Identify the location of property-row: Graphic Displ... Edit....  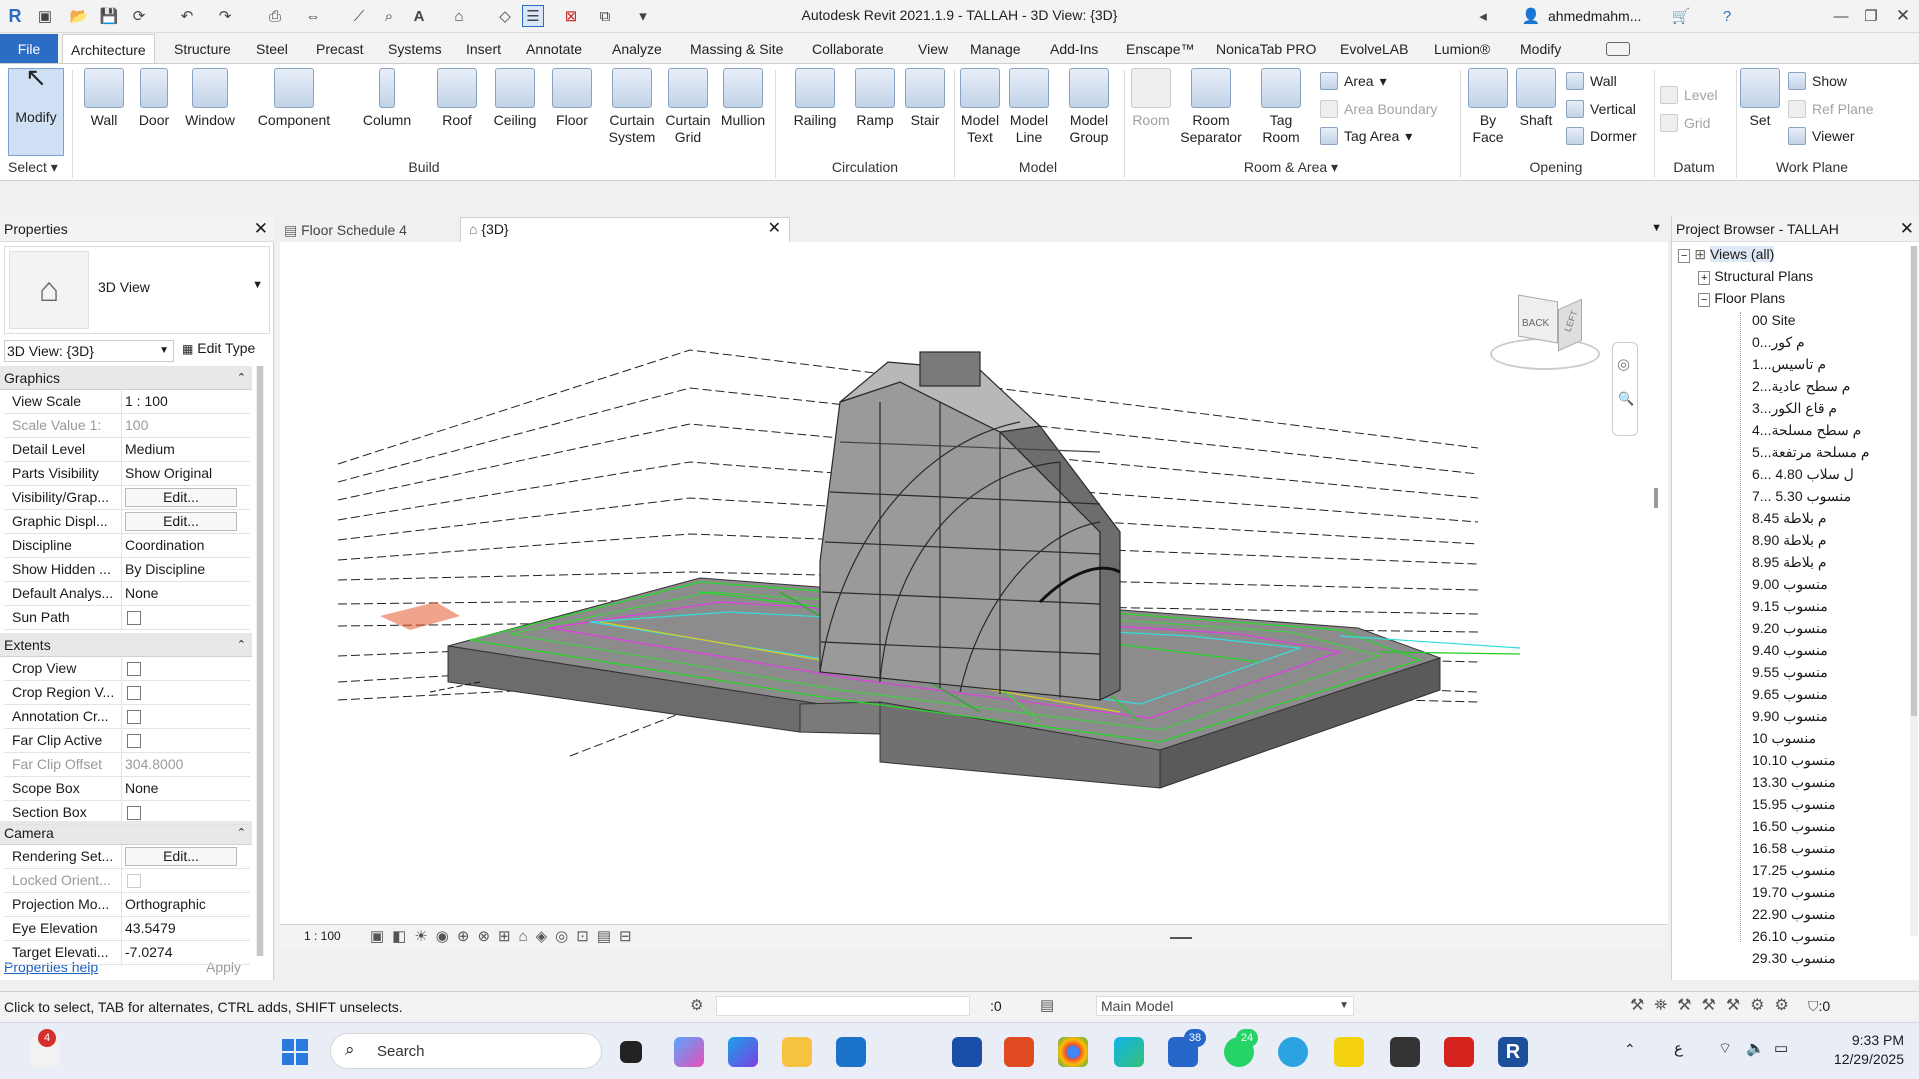
(127, 522).